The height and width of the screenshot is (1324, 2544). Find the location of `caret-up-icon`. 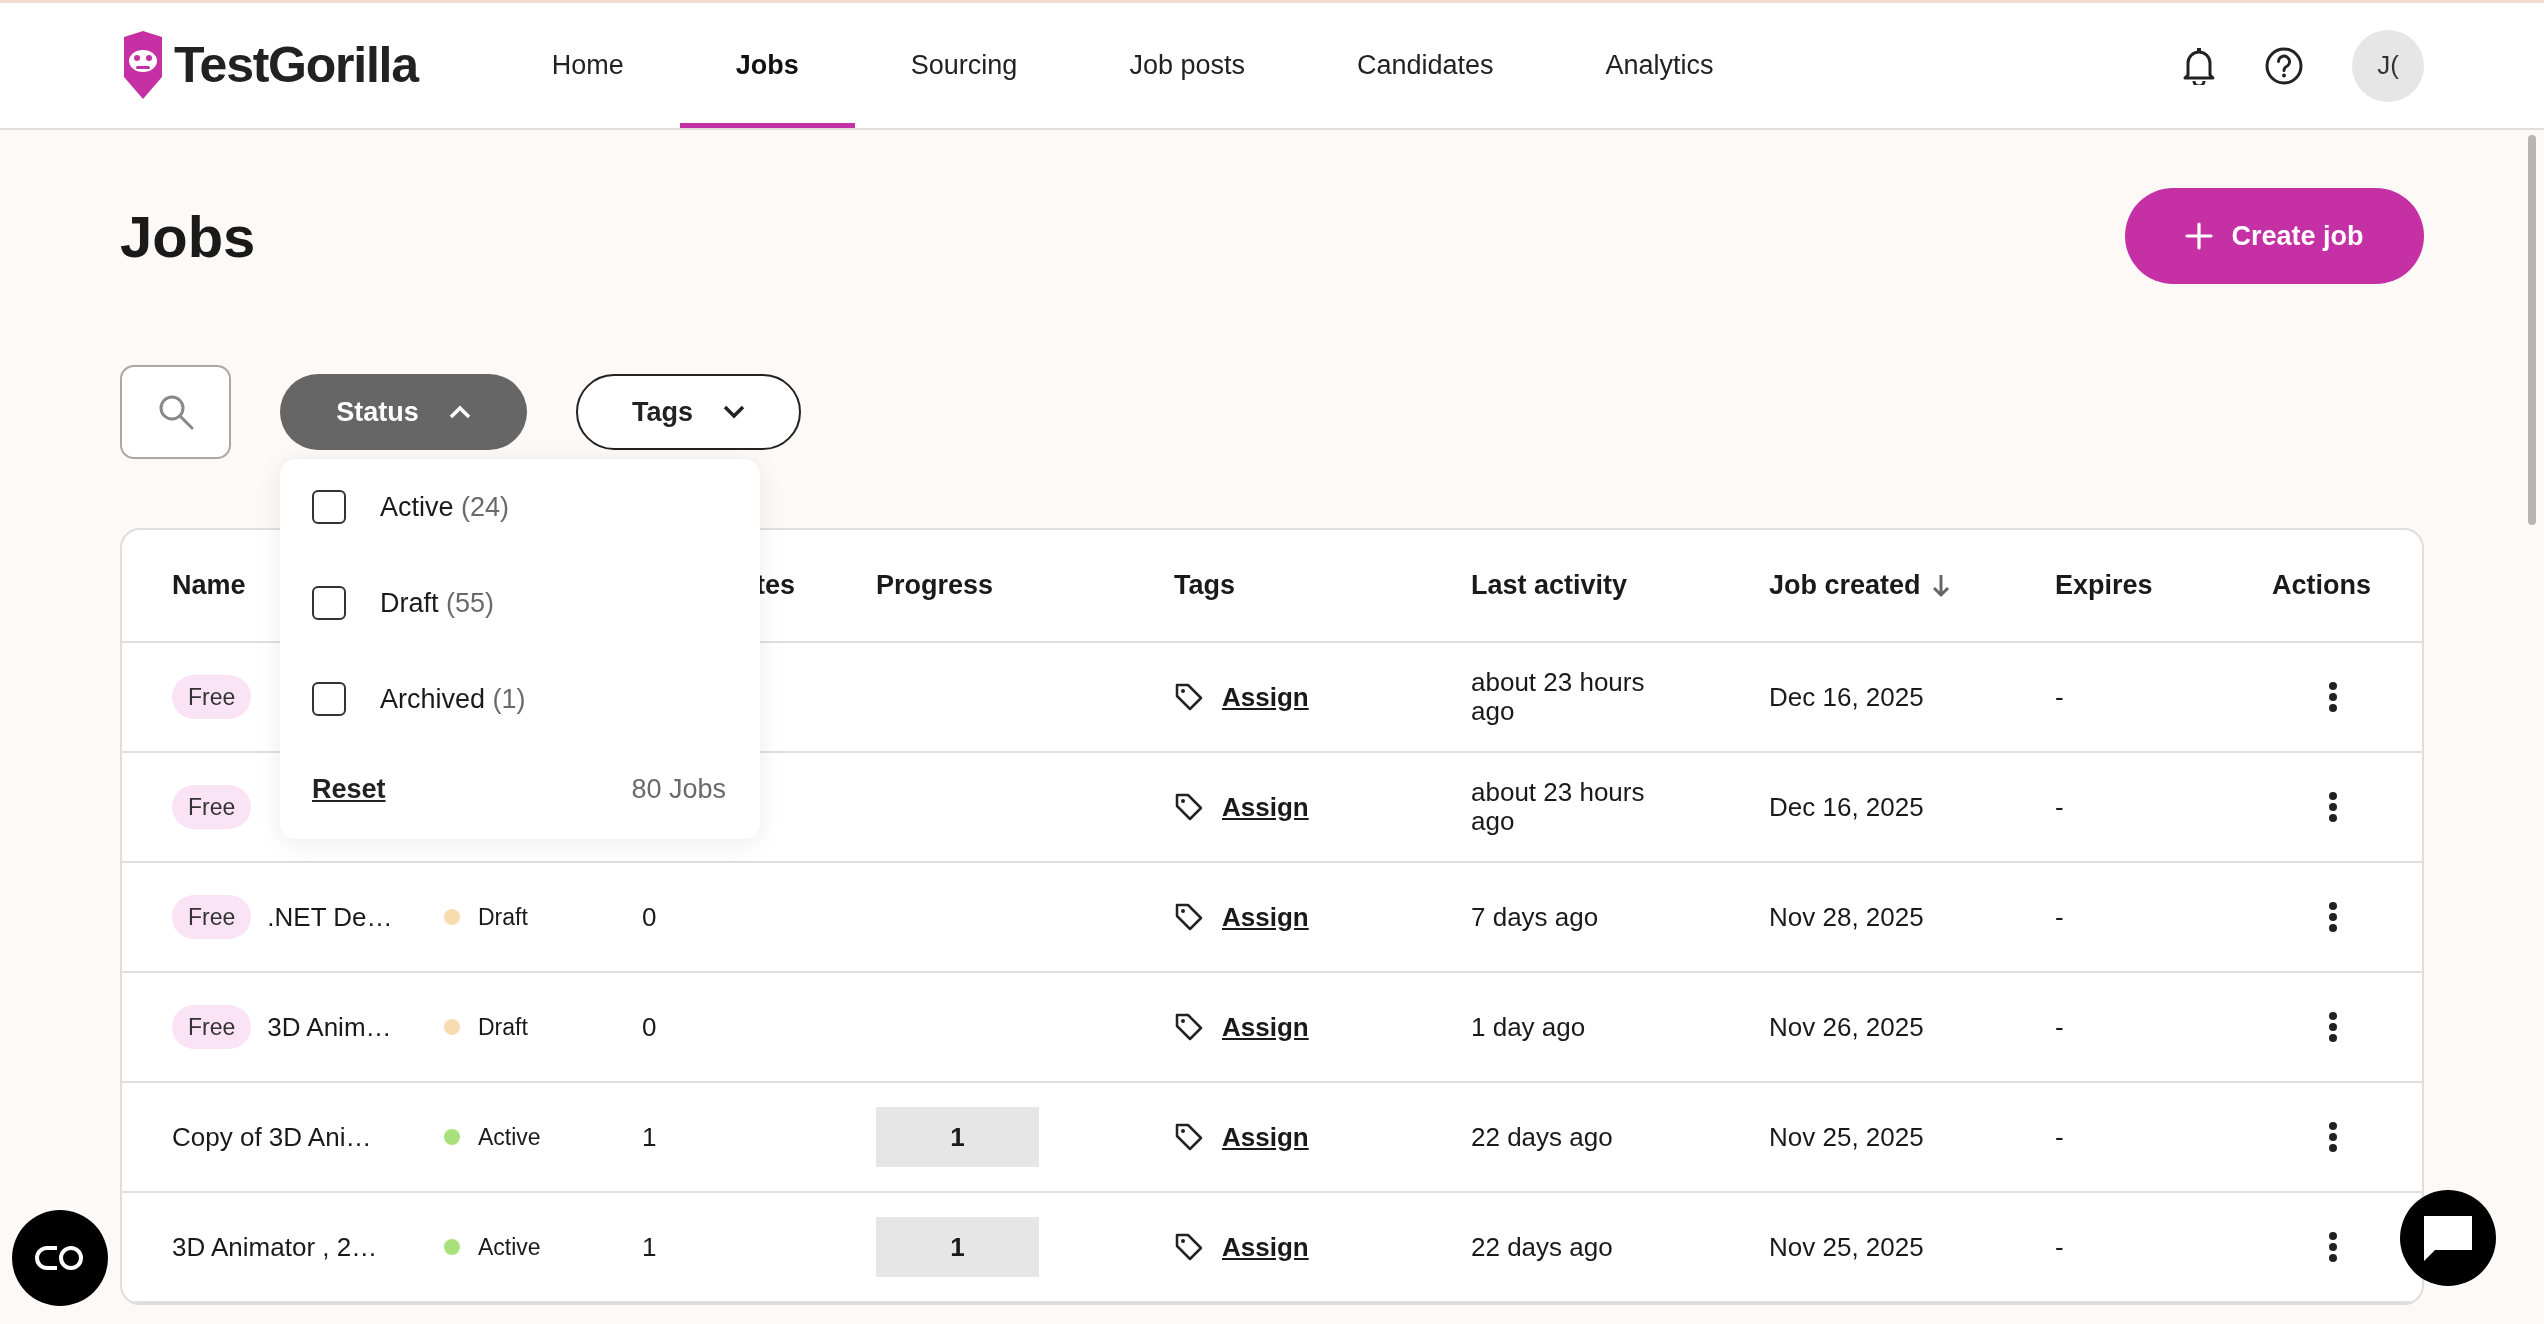

caret-up-icon is located at coordinates (459, 412).